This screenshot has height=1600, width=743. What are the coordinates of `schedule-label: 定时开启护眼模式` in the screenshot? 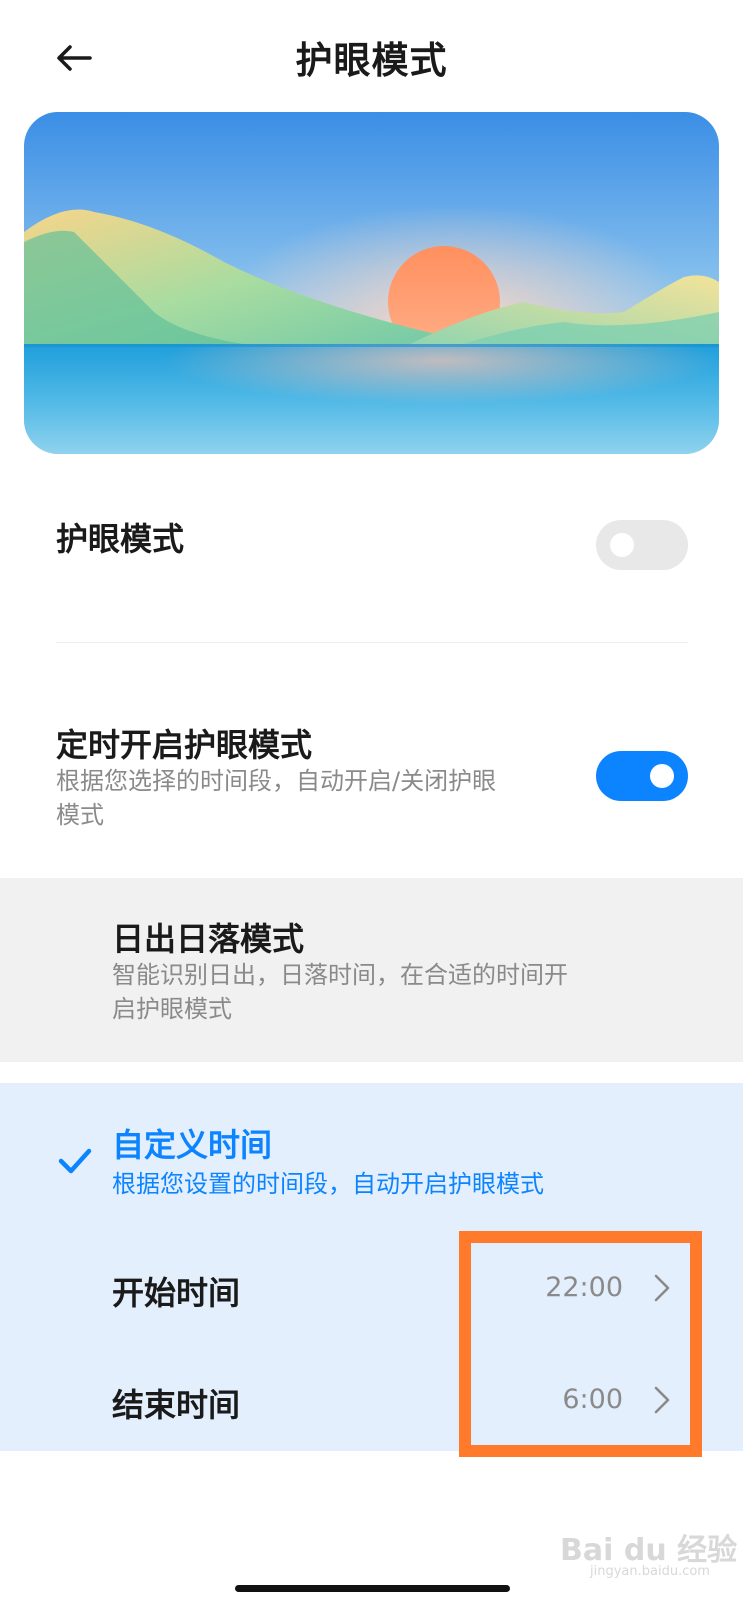 It's located at (184, 745).